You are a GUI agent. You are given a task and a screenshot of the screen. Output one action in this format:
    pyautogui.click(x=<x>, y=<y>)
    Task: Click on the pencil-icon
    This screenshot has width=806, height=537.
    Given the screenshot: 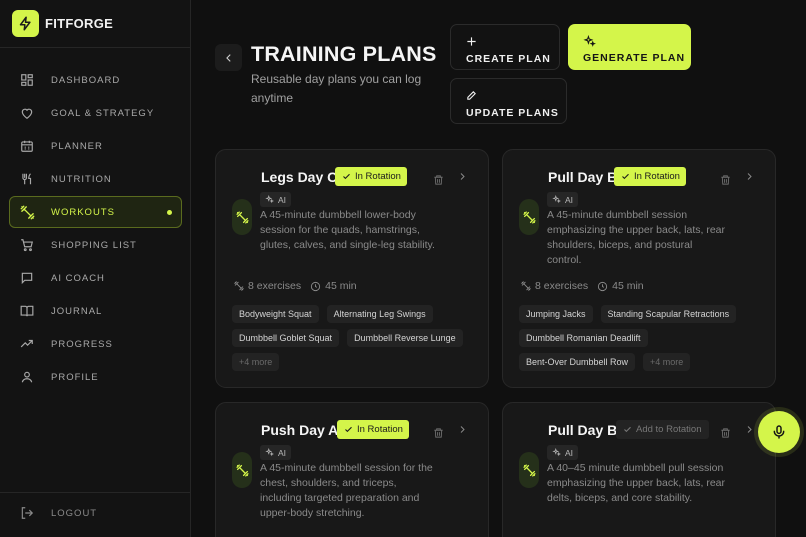 What is the action you would take?
    pyautogui.click(x=516, y=96)
    